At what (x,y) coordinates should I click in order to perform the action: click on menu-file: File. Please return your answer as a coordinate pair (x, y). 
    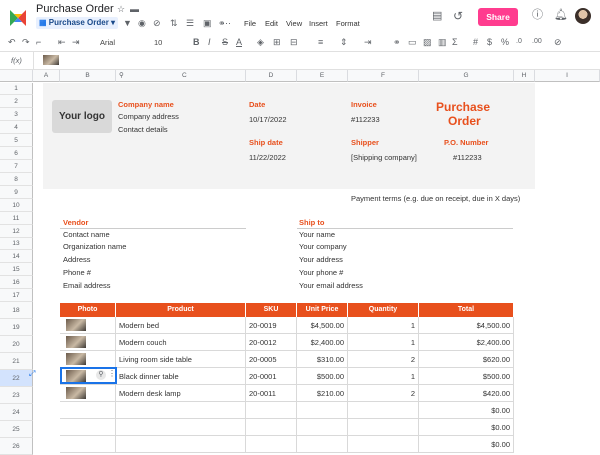
    Looking at the image, I should click on (250, 24).